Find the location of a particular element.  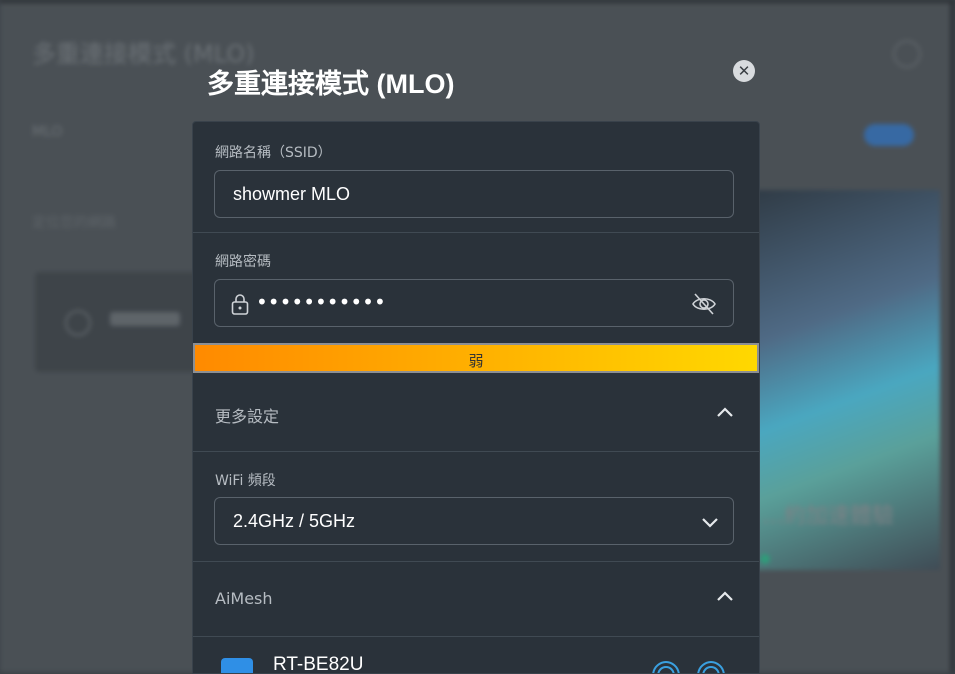

password-section: 網路密碼 ••••••••••• is located at coordinates (476, 287).